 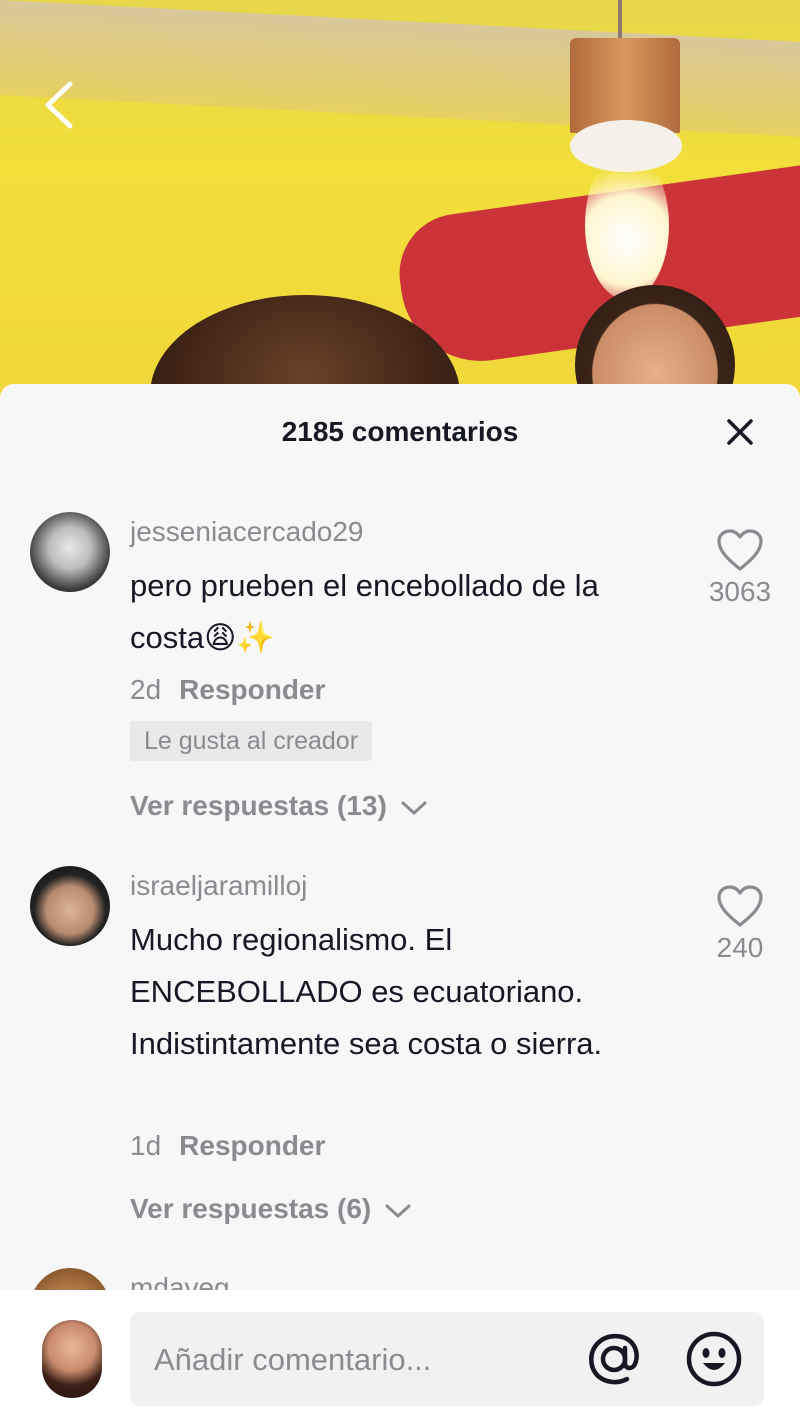 I want to click on back-button, so click(x=59, y=105).